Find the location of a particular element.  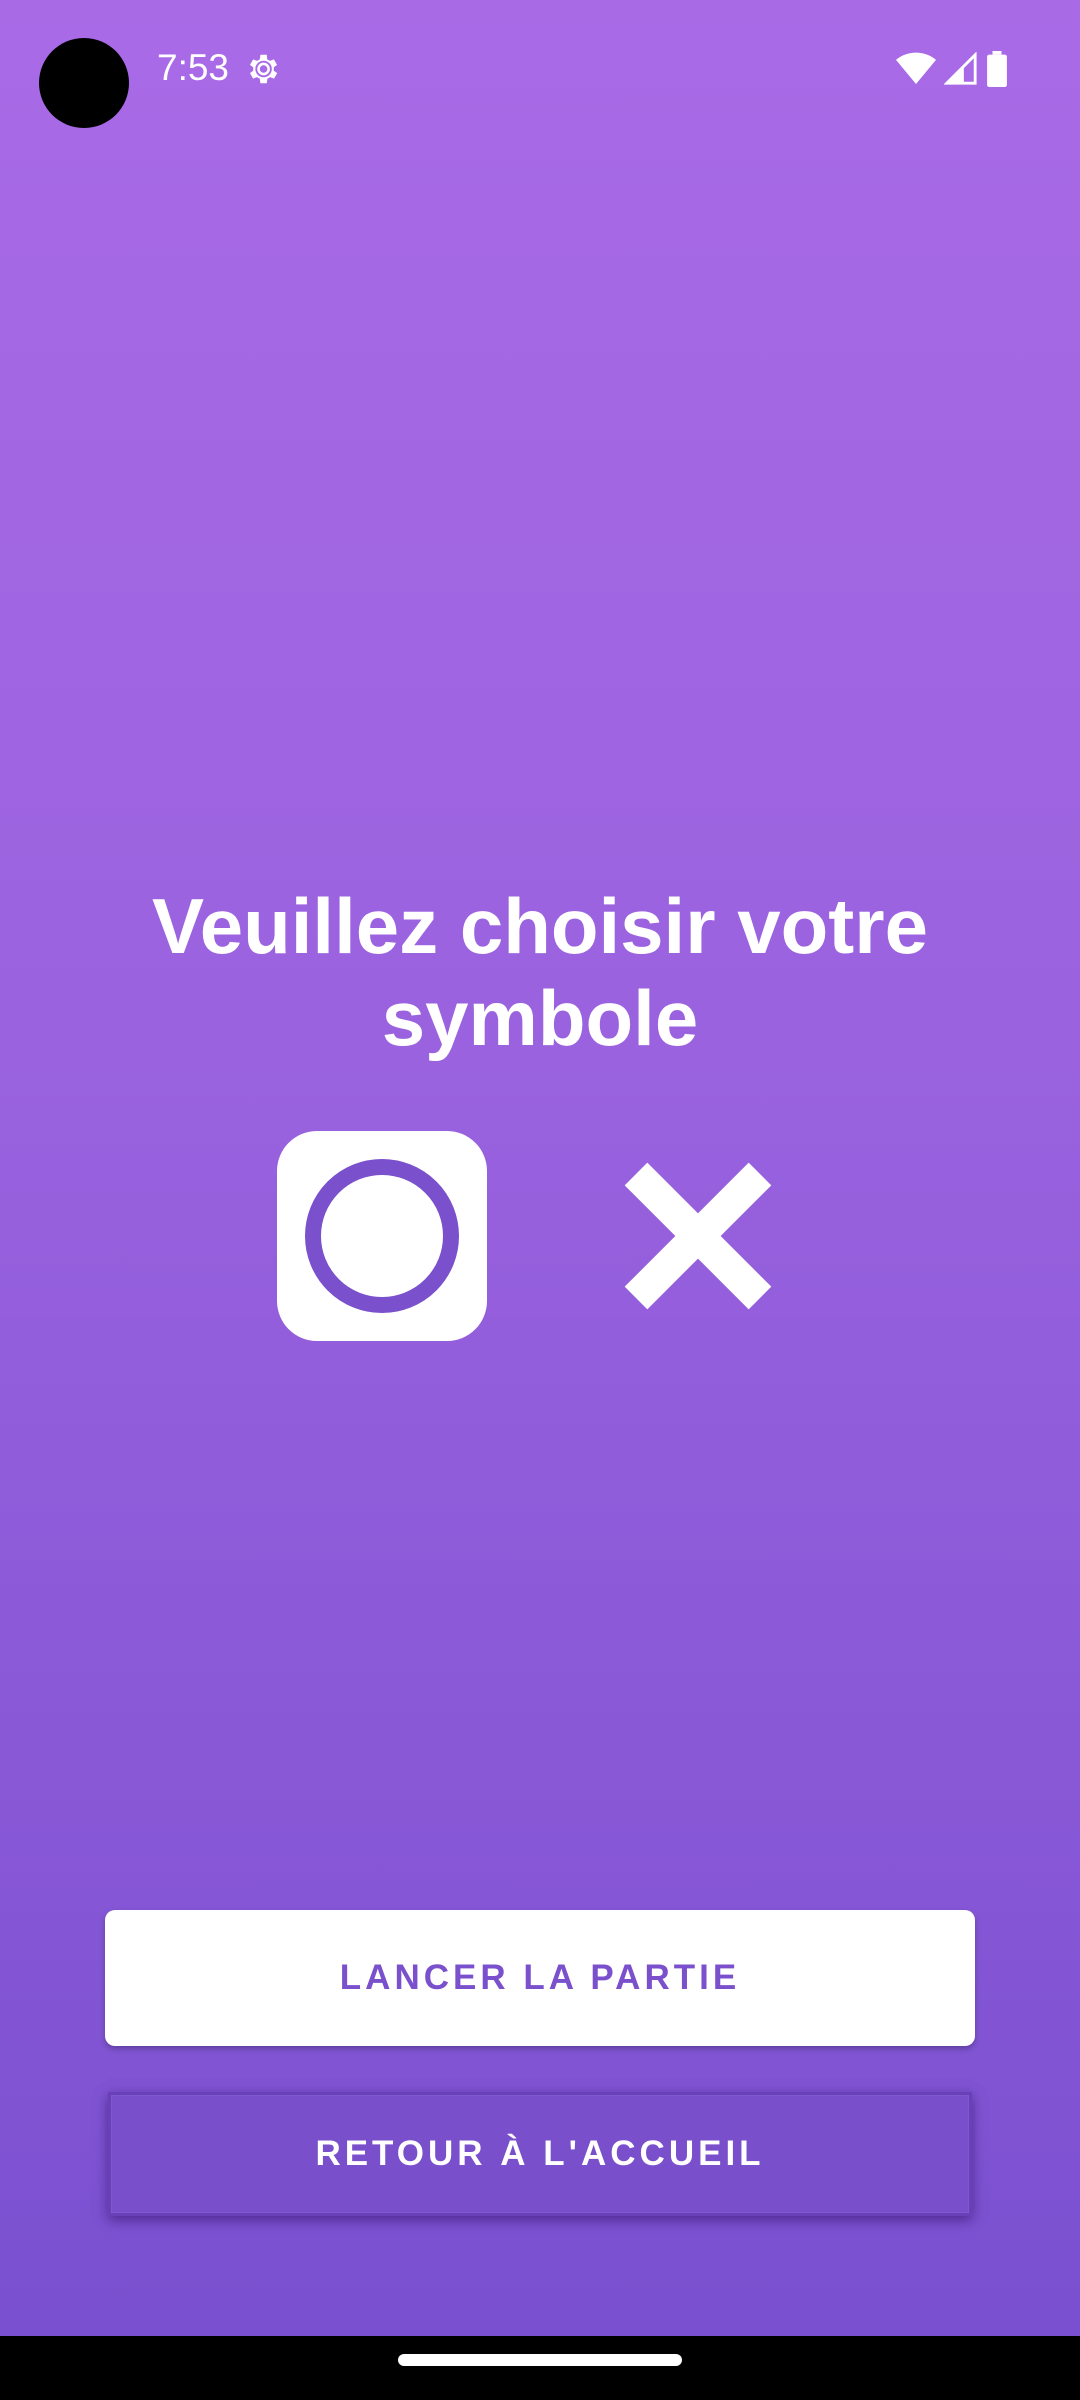

symbol-o-option is located at coordinates (382, 1236).